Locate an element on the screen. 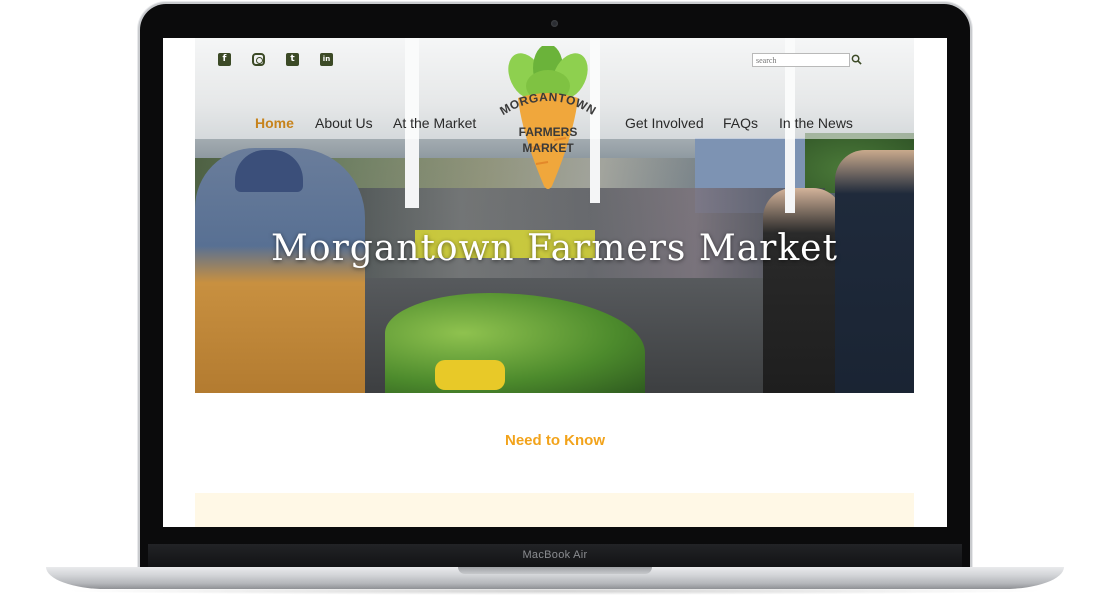 This screenshot has height=598, width=1110. search-input is located at coordinates (801, 60).